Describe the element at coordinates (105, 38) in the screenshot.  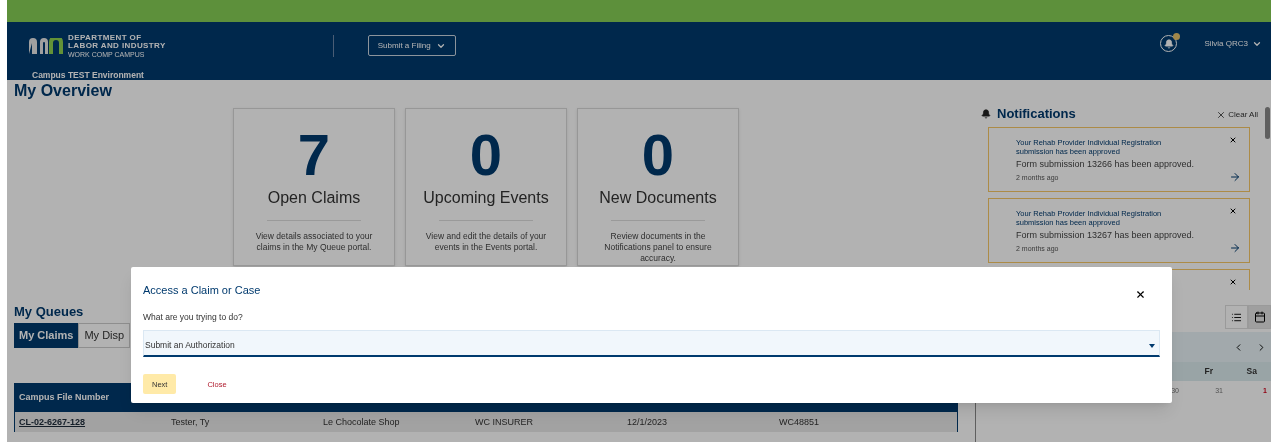
I see `logo-text: DEPARTMENT OF` at that location.